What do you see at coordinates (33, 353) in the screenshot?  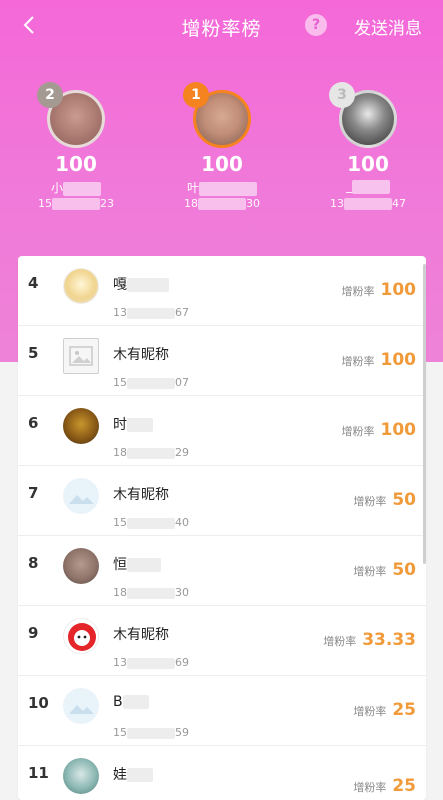 I see `rank-number: 5` at bounding box center [33, 353].